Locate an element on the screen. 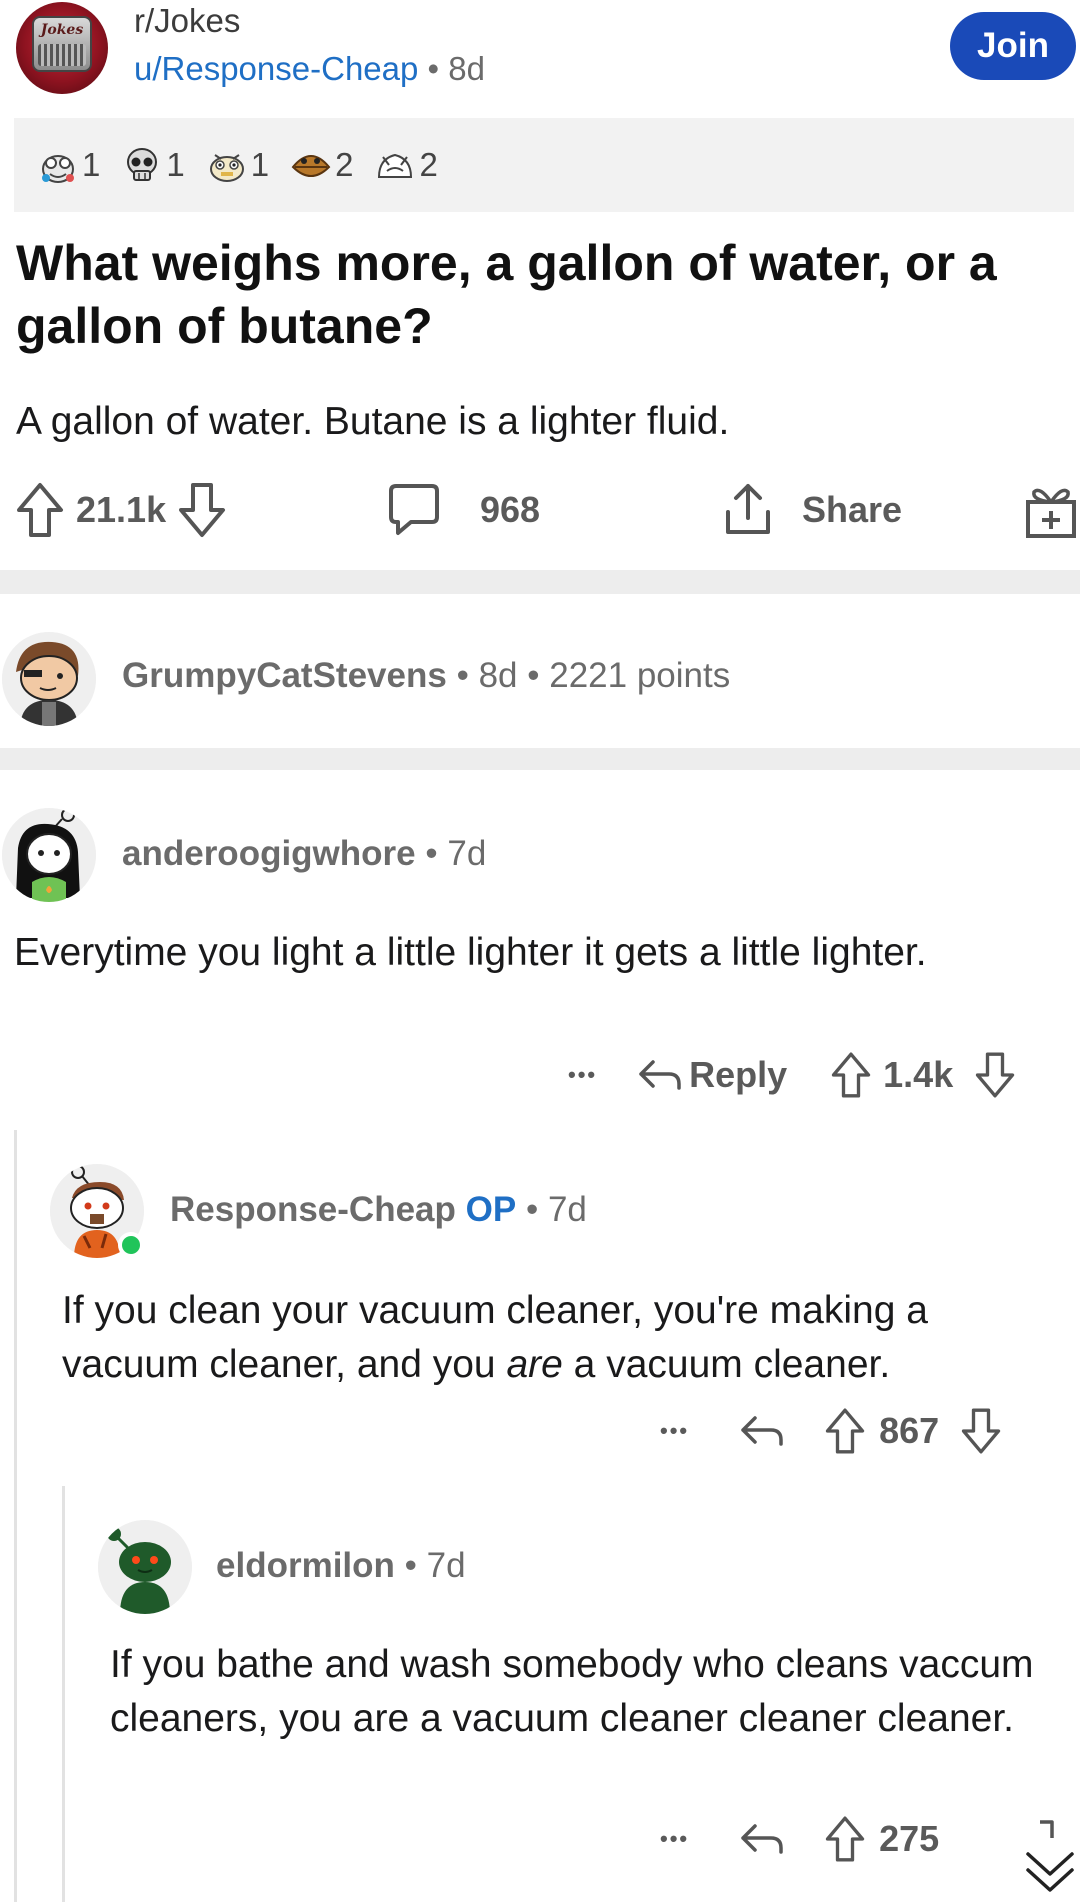  post-actions-bar: 21.1k 968 Share is located at coordinates (540, 510).